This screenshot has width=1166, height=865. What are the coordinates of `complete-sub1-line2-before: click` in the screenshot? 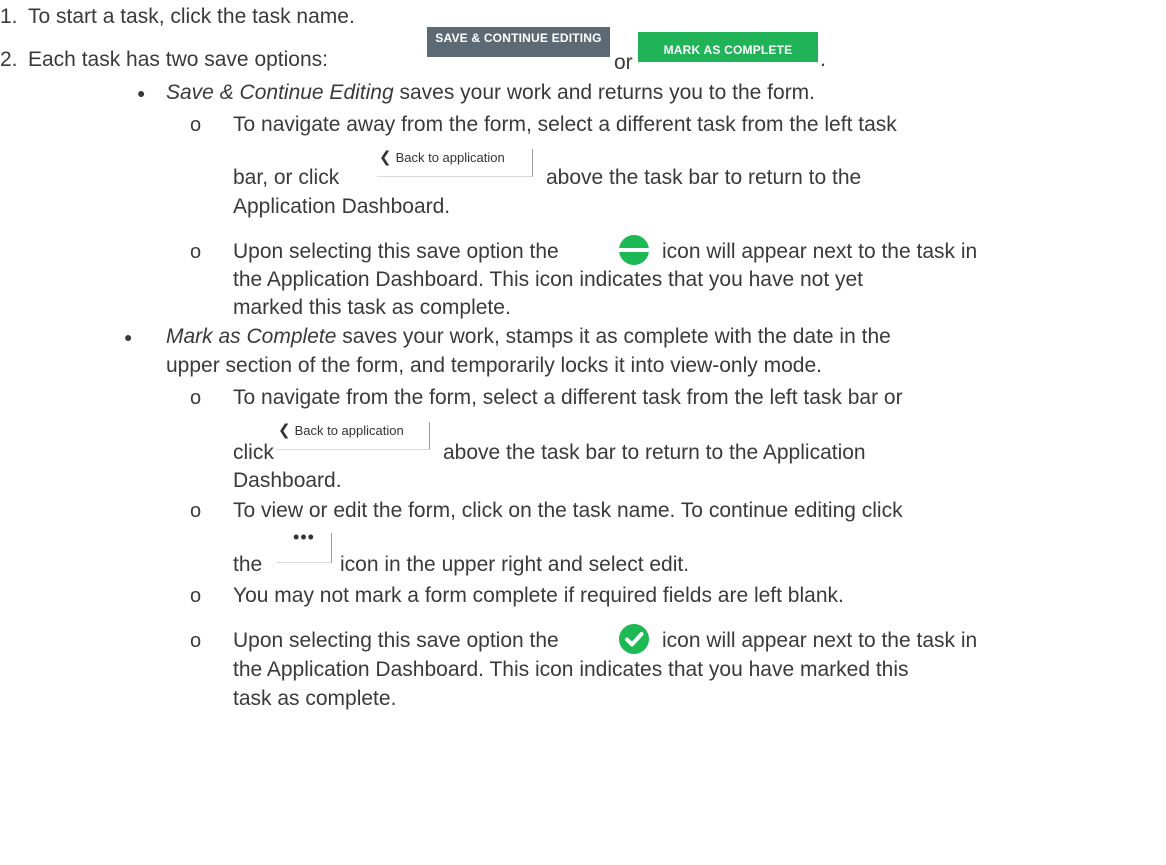 It's located at (253, 452).